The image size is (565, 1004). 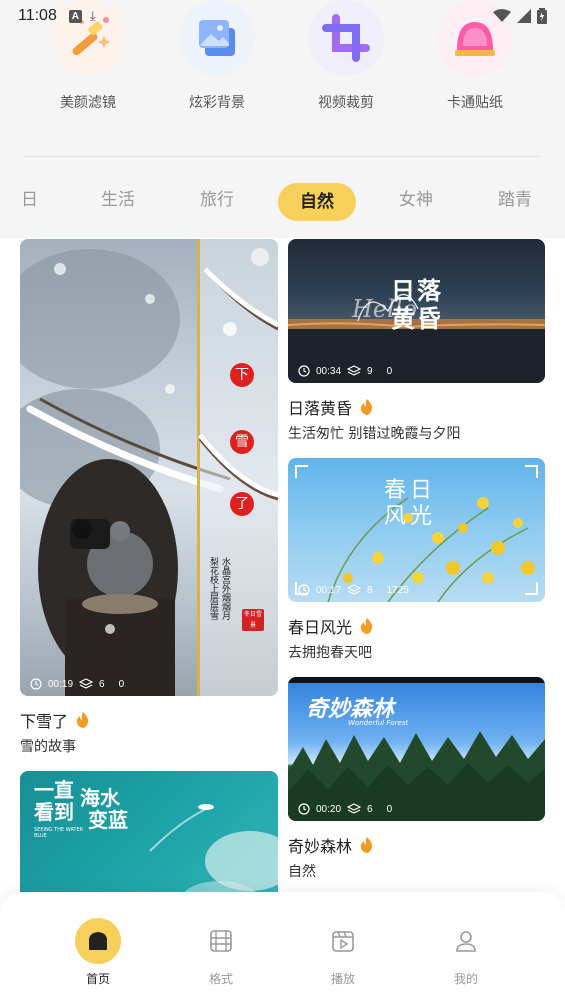 What do you see at coordinates (416, 749) in the screenshot?
I see `template-thumbnail: 奇妙森林 Wonderful Forest 00:20 6 0` at bounding box center [416, 749].